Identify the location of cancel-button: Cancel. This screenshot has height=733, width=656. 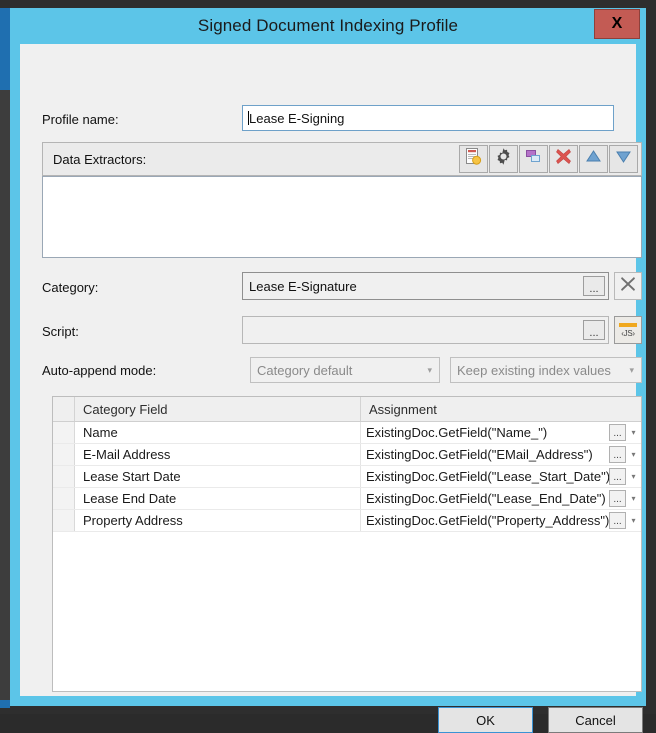
(595, 720).